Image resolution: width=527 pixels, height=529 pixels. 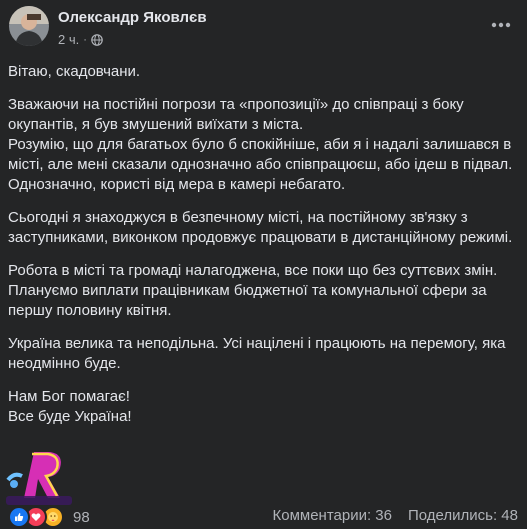 What do you see at coordinates (81, 517) in the screenshot?
I see `reaction-count: 98` at bounding box center [81, 517].